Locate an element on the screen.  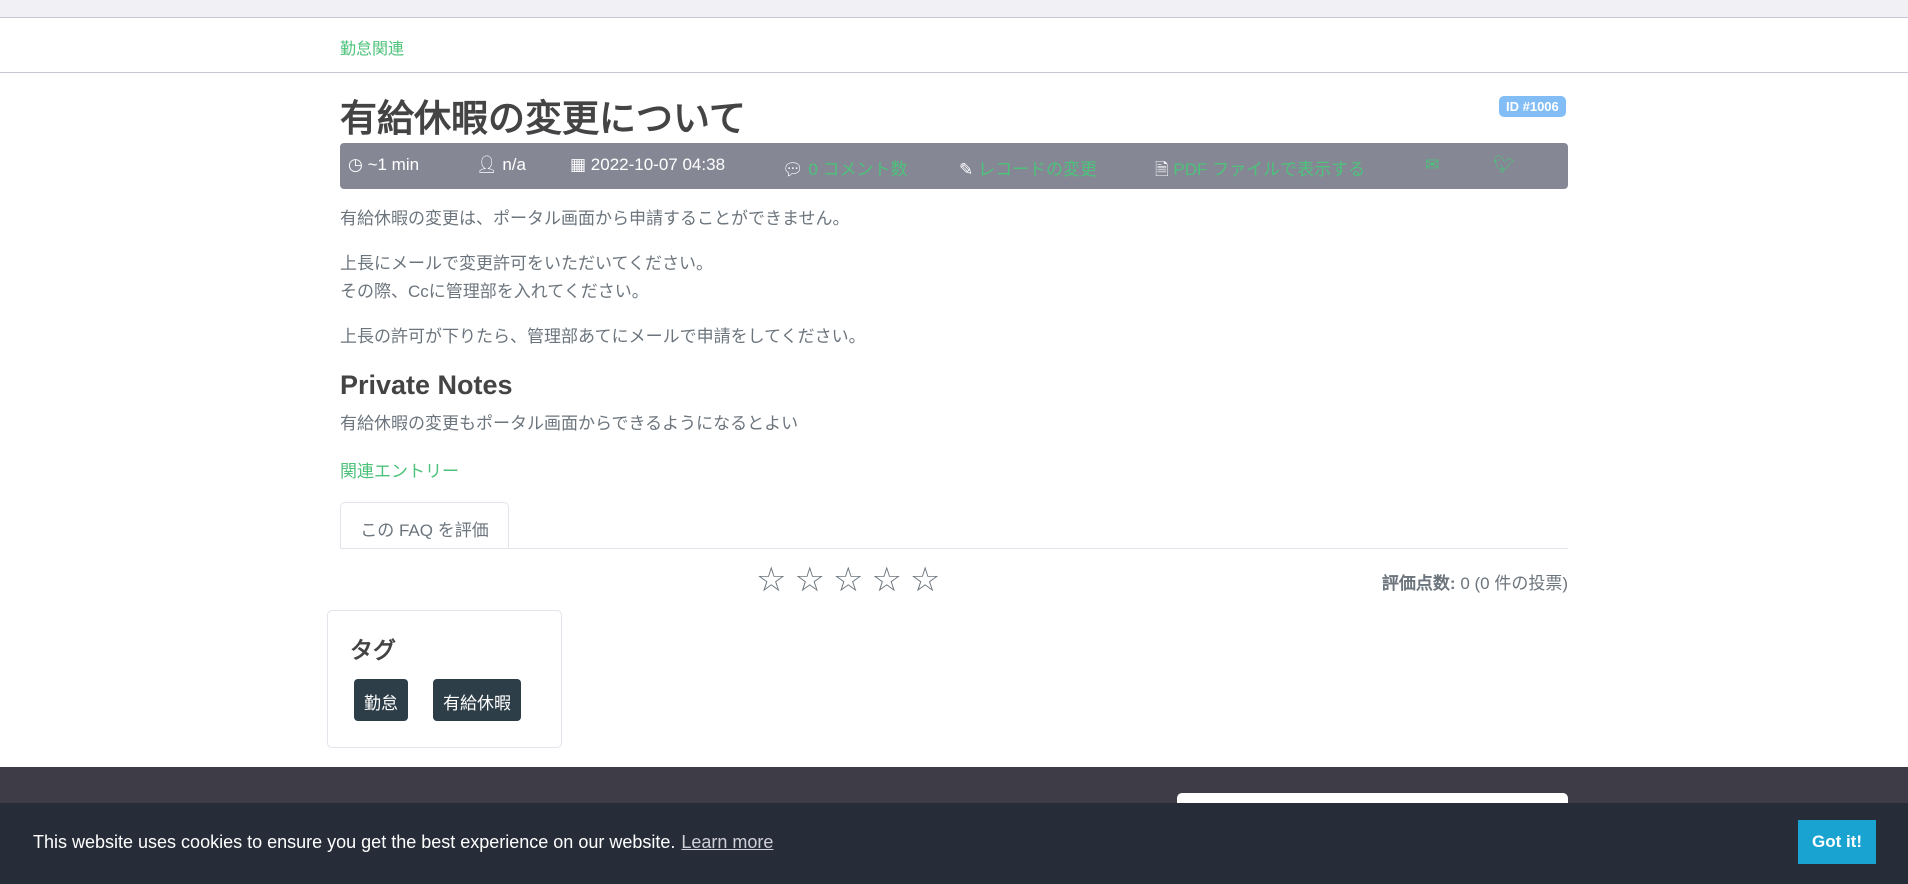
star-rating: ☆☆☆☆☆ is located at coordinates (852, 580).